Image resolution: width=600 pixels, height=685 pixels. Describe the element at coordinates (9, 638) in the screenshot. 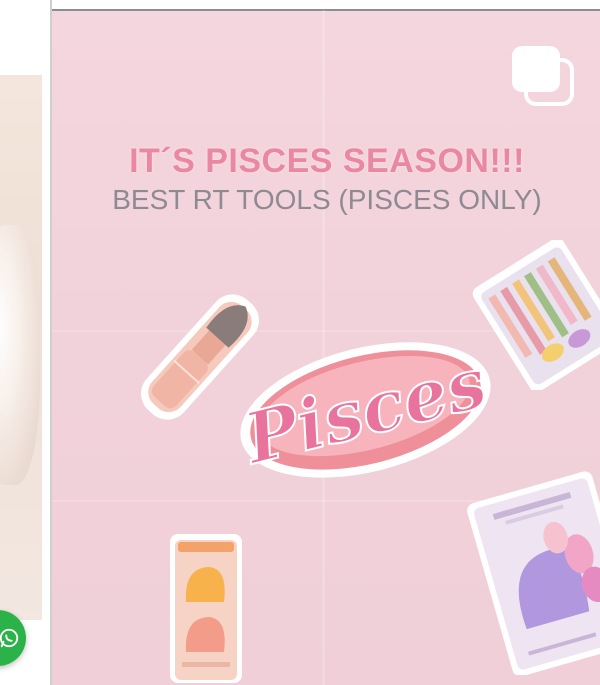

I see `whatsapp-icon` at that location.